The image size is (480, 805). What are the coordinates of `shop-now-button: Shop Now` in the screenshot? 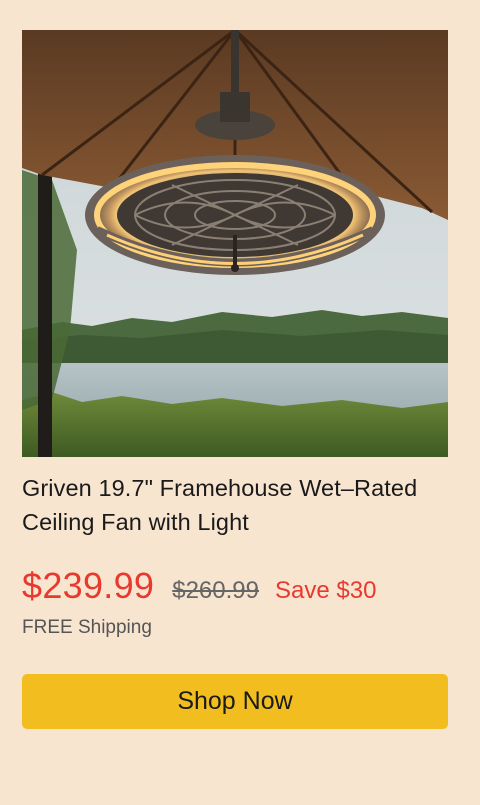 It's located at (235, 701).